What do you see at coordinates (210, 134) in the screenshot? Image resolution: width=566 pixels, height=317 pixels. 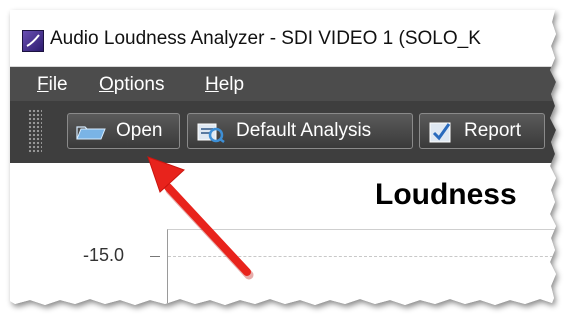 I see `analysis-icon` at bounding box center [210, 134].